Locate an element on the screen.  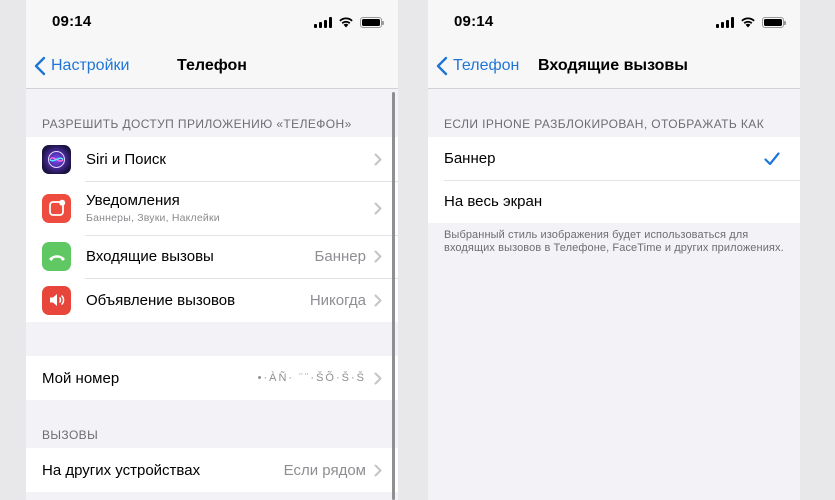
display-style-options: Баннер На весь экран is located at coordinates (614, 180).